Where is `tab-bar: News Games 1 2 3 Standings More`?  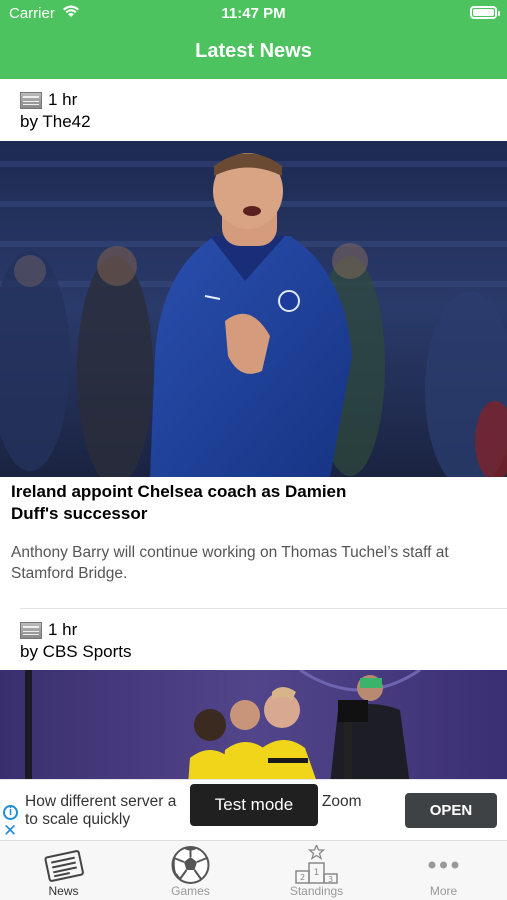
tab-bar: News Games 1 2 3 Standings More is located at coordinates (253, 870).